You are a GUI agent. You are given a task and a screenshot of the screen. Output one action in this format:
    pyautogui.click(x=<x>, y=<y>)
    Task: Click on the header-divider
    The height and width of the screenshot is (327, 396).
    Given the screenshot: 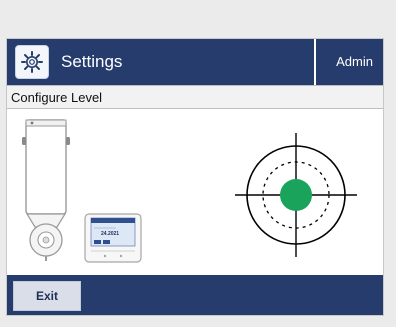 What is the action you would take?
    pyautogui.click(x=315, y=62)
    